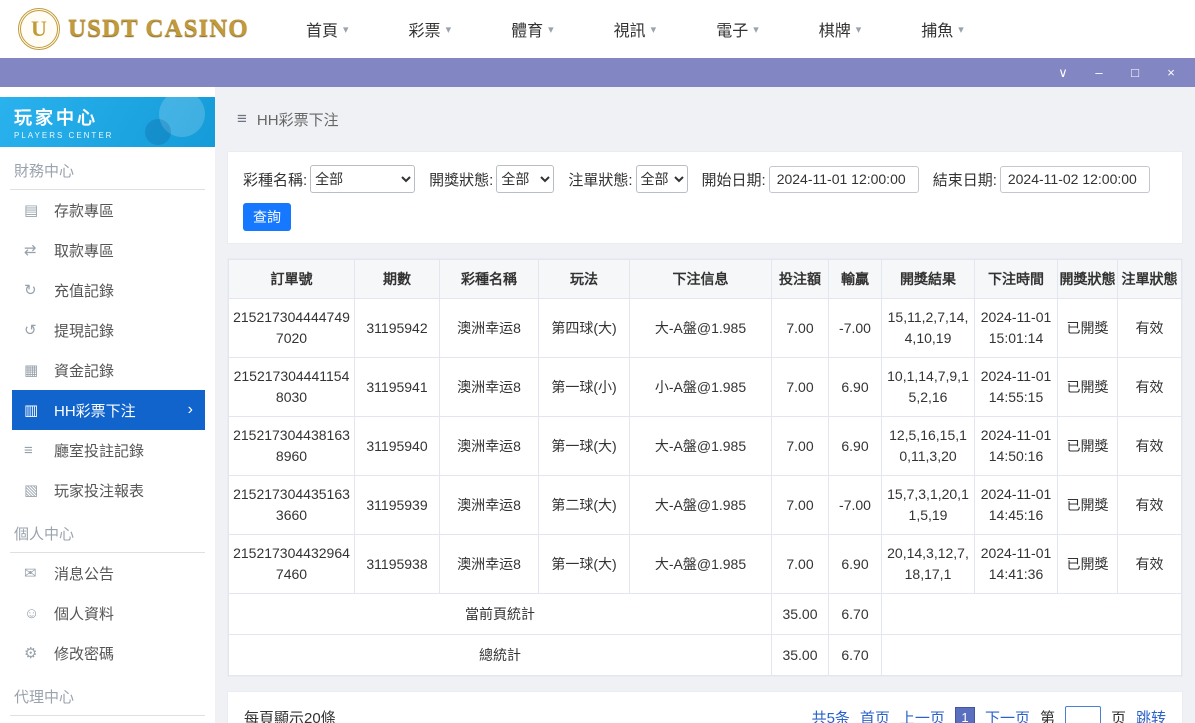 The width and height of the screenshot is (1195, 723). What do you see at coordinates (584, 328) in the screenshot?
I see `cell-play: 第四球(大)` at bounding box center [584, 328].